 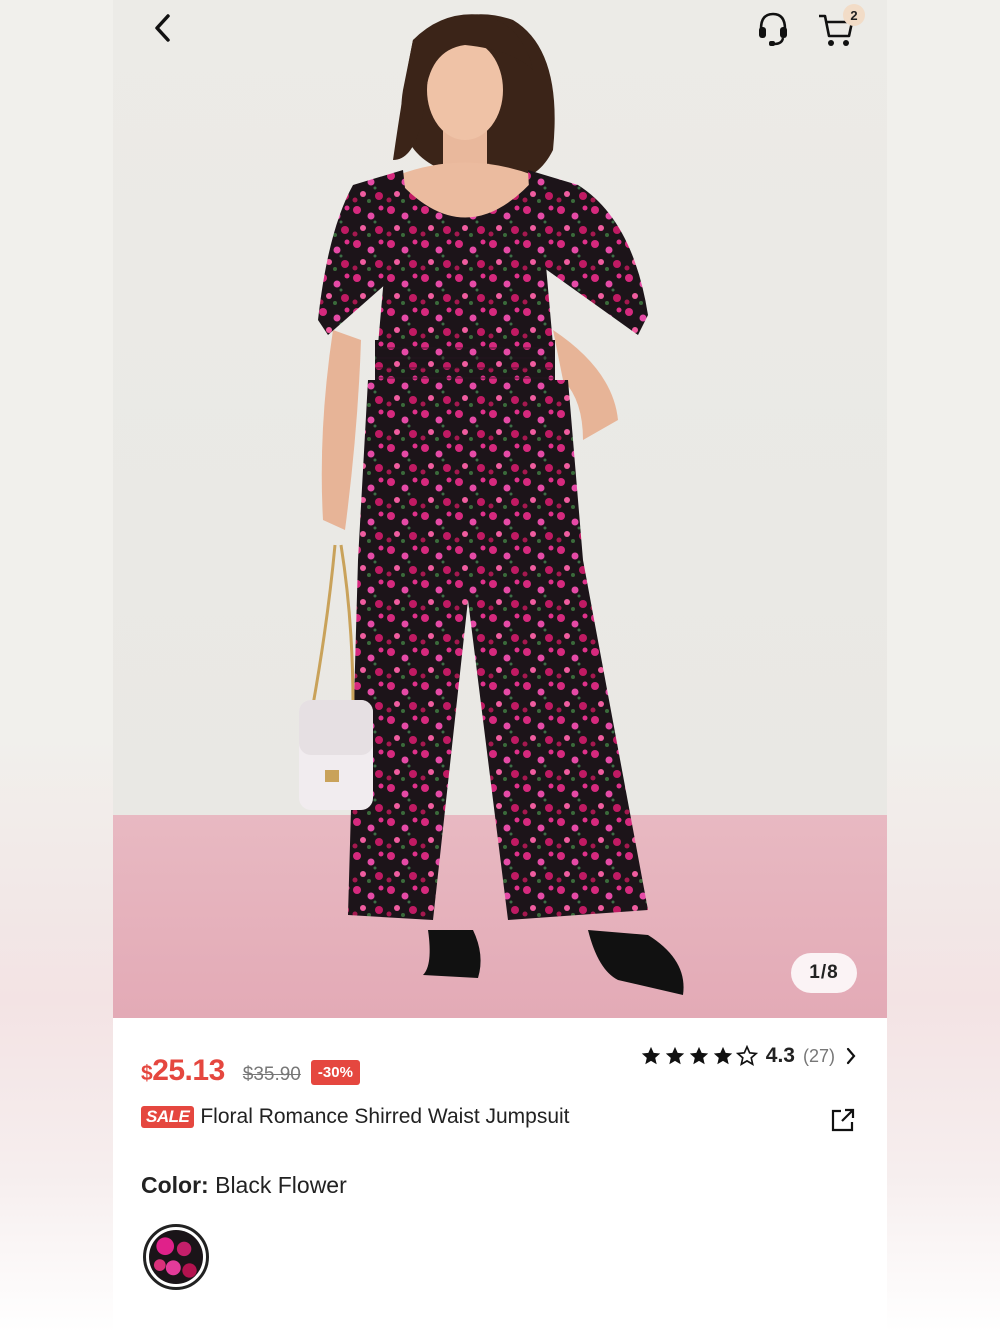 I want to click on cart-count-badge: 2, so click(x=854, y=15).